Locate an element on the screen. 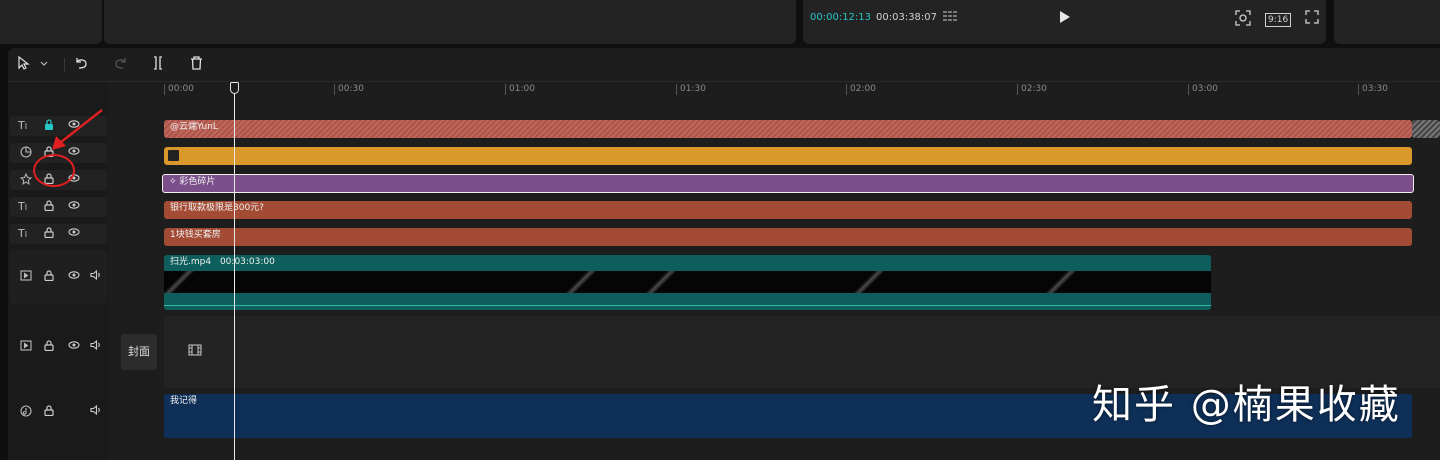  trash-icon is located at coordinates (196, 65).